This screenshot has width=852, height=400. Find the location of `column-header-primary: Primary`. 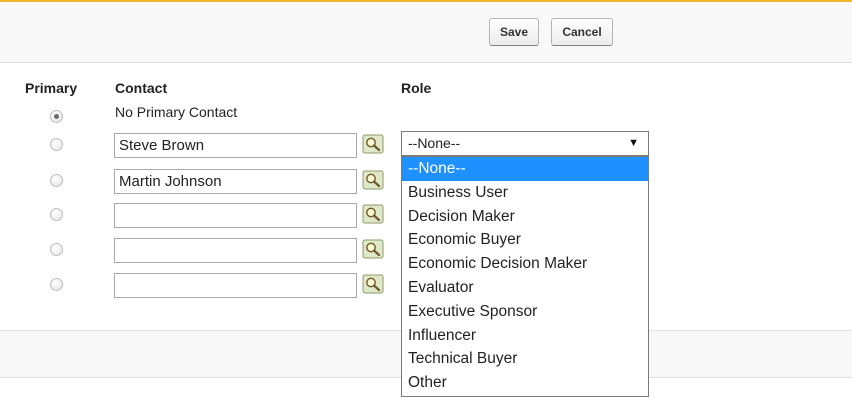

column-header-primary: Primary is located at coordinates (51, 88).